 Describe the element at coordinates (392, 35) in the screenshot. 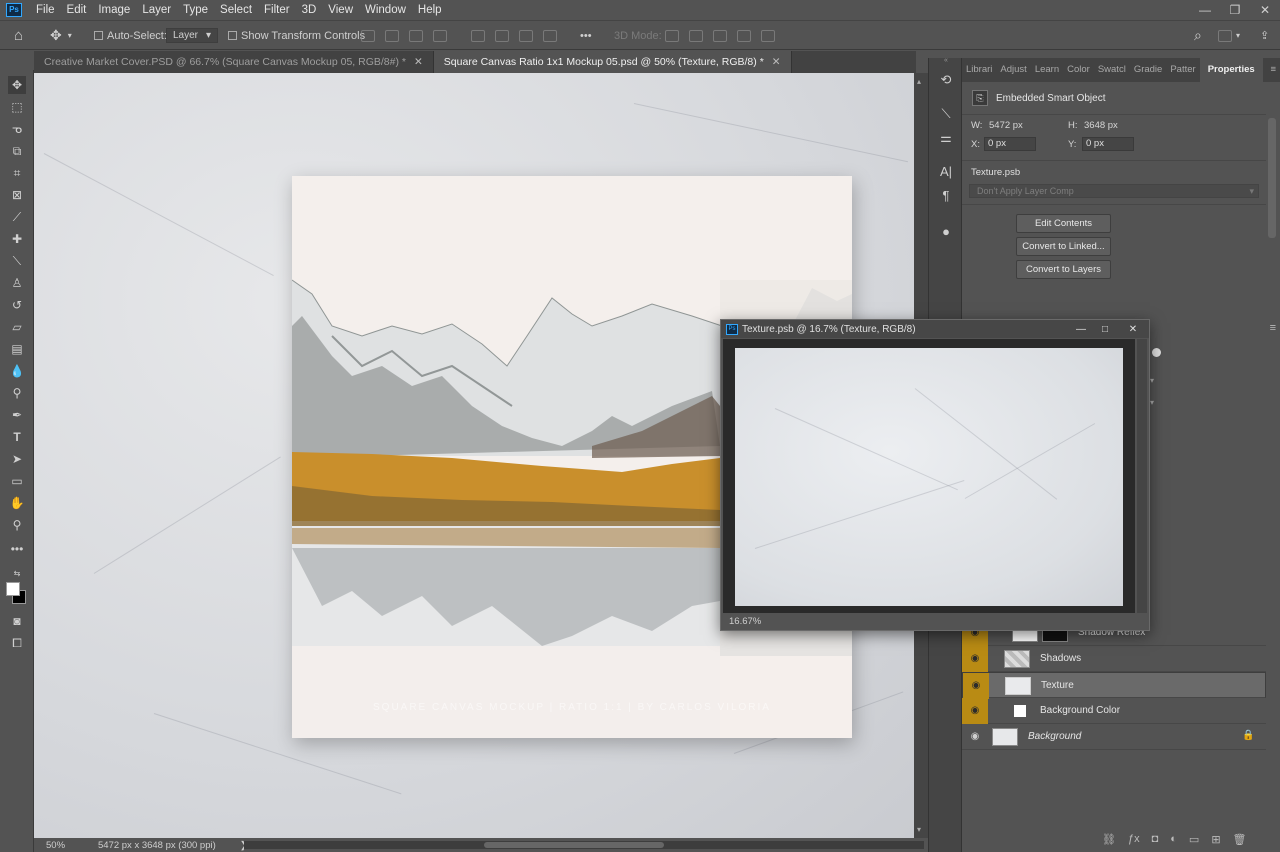

I see `align-center-h-icon` at that location.